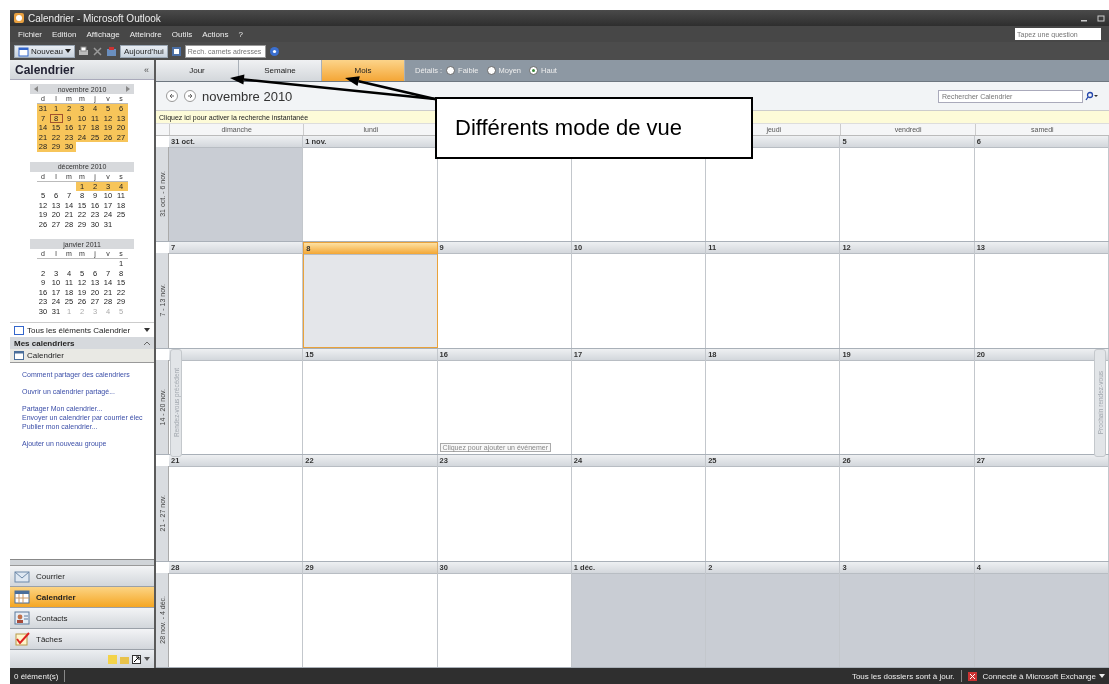 This screenshot has height=684, width=1109. I want to click on search-icon, so click(1092, 96).